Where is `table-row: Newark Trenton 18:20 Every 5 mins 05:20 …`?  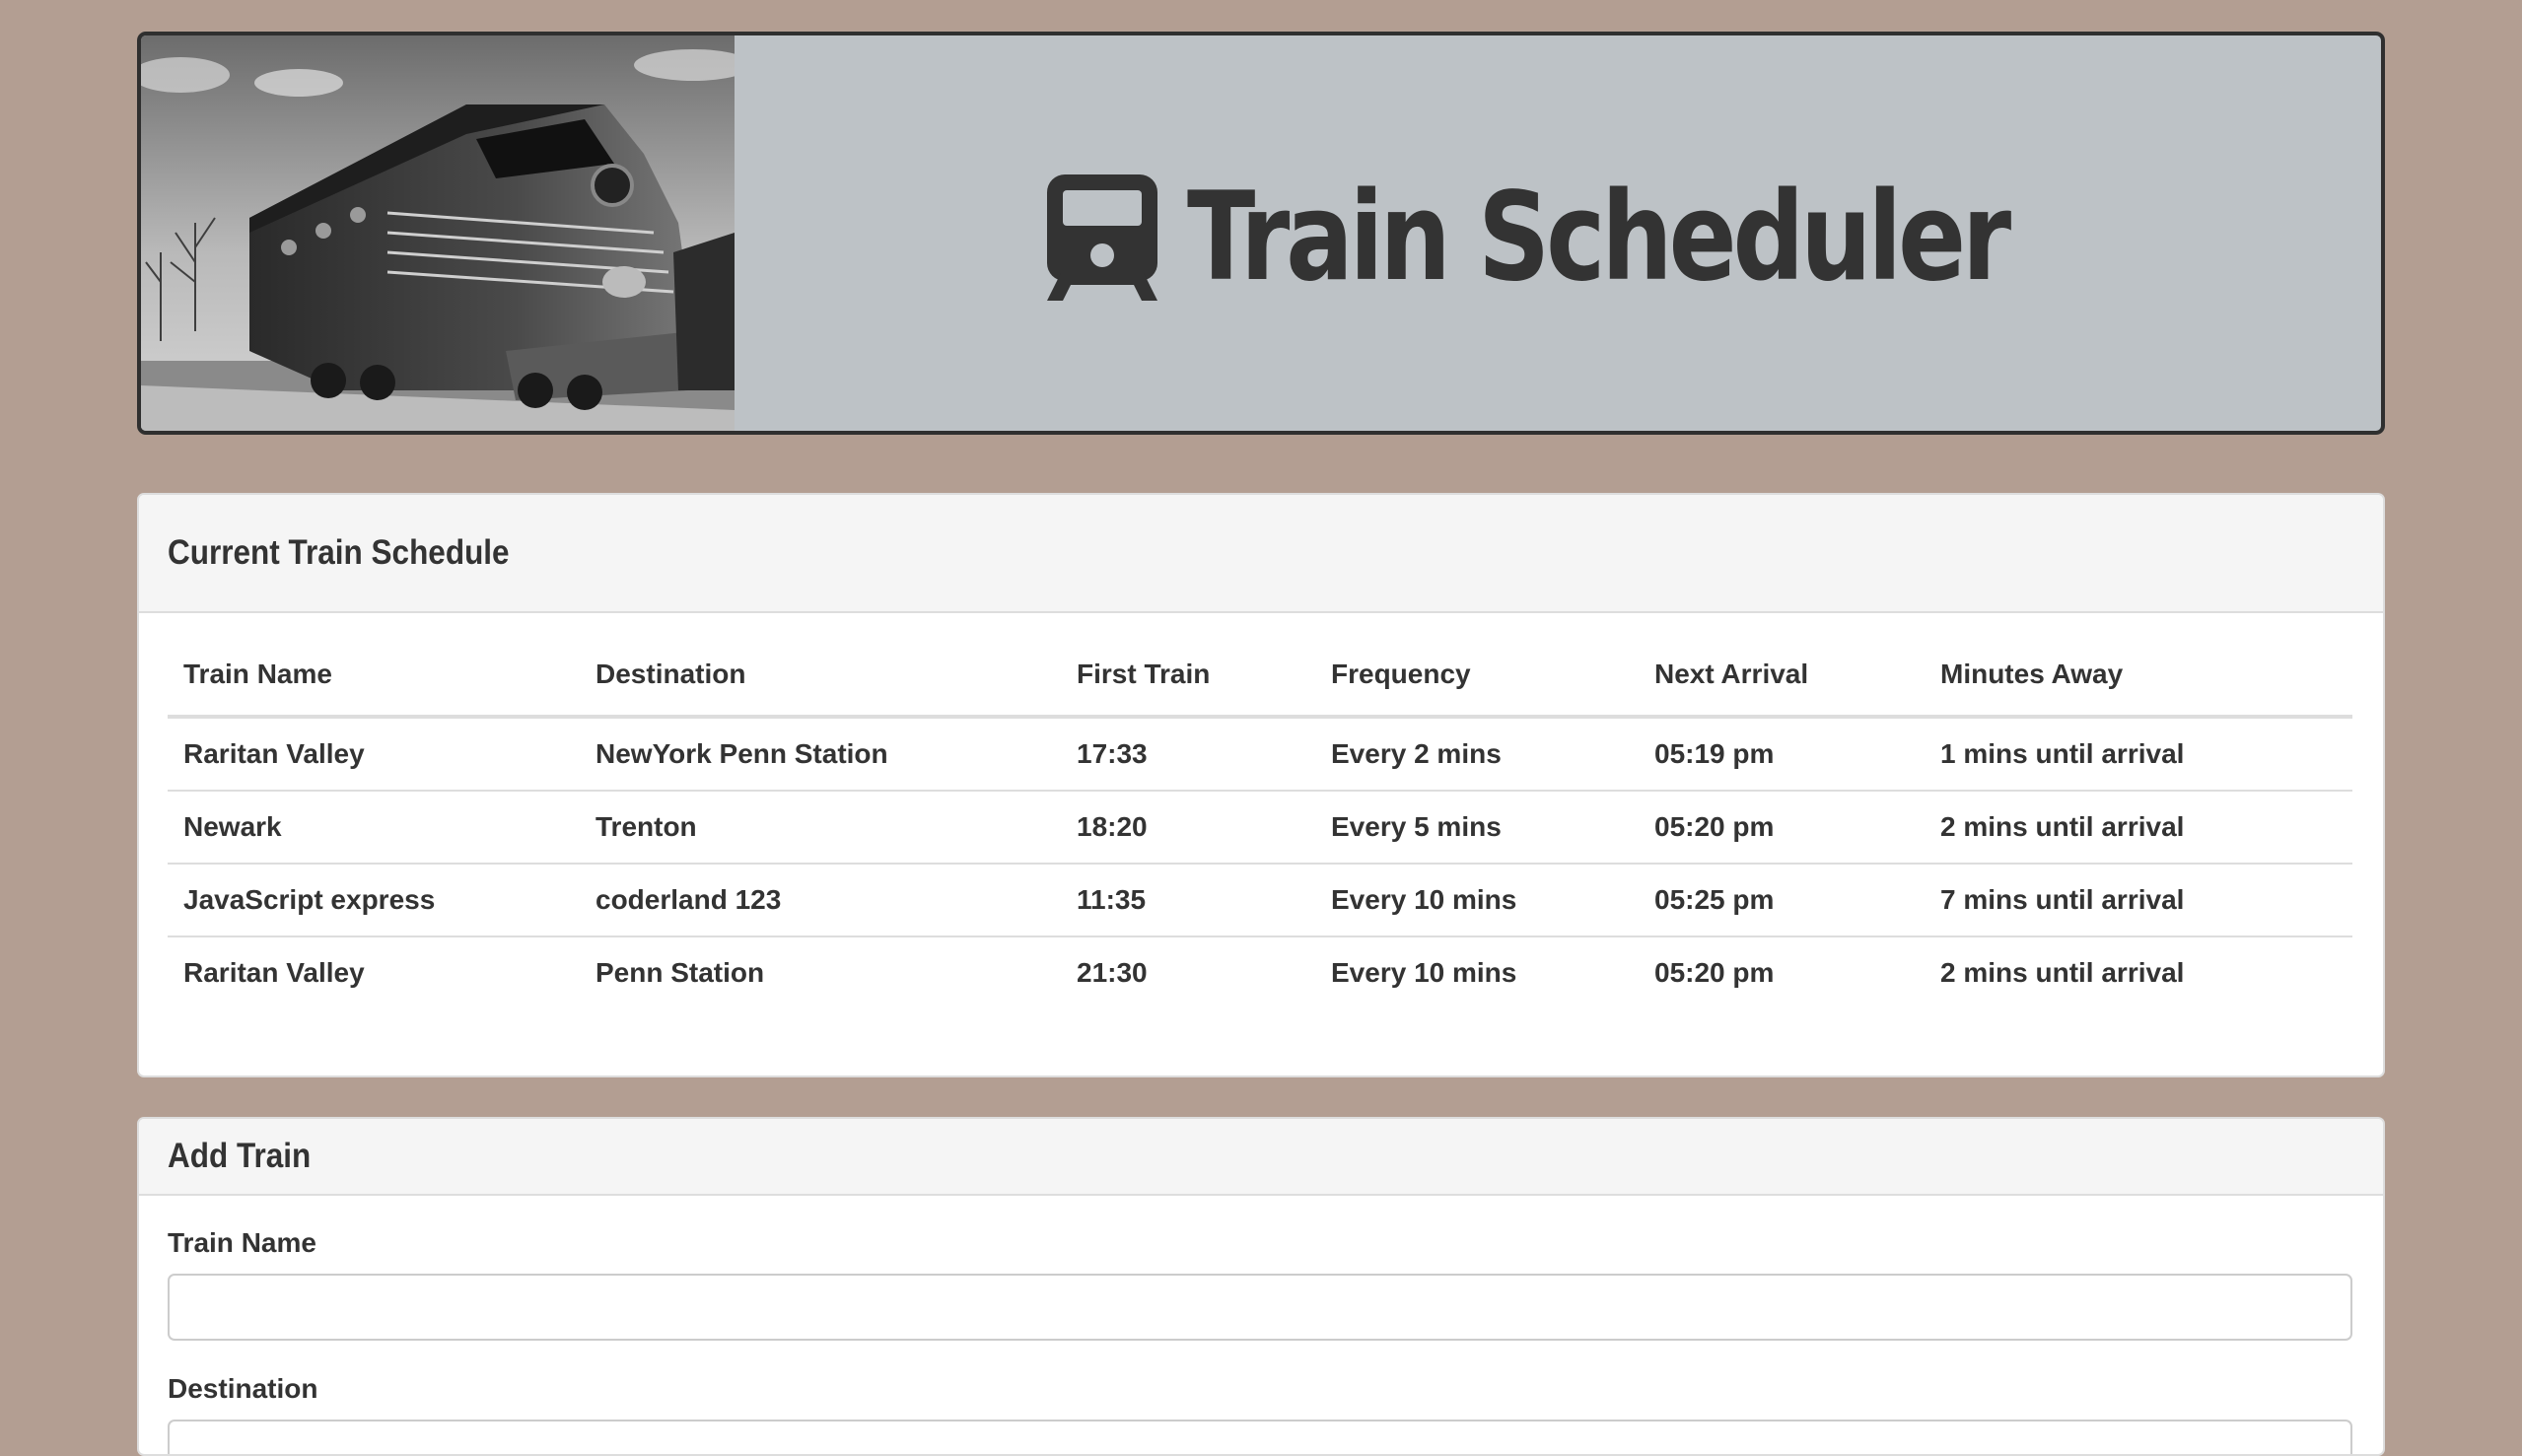
table-row: Newark Trenton 18:20 Every 5 mins 05:20 … is located at coordinates (1260, 827).